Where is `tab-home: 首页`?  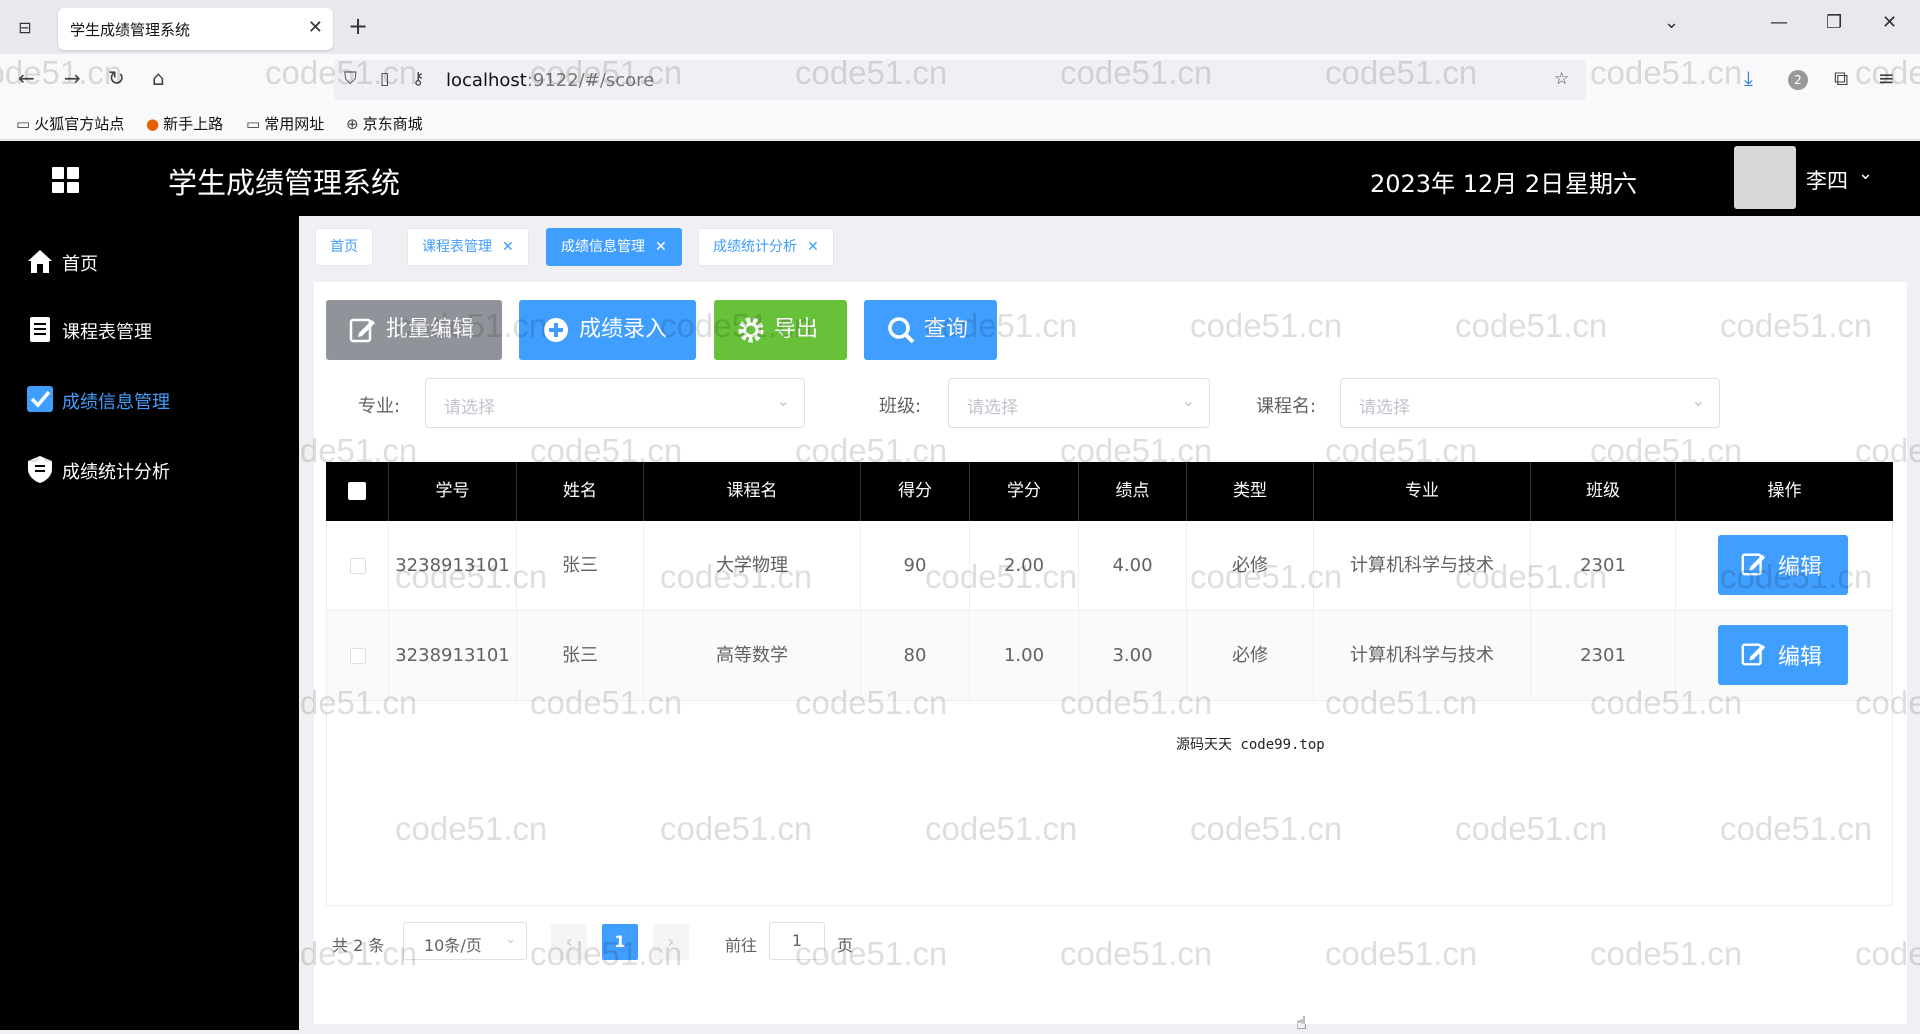 tab-home: 首页 is located at coordinates (344, 247).